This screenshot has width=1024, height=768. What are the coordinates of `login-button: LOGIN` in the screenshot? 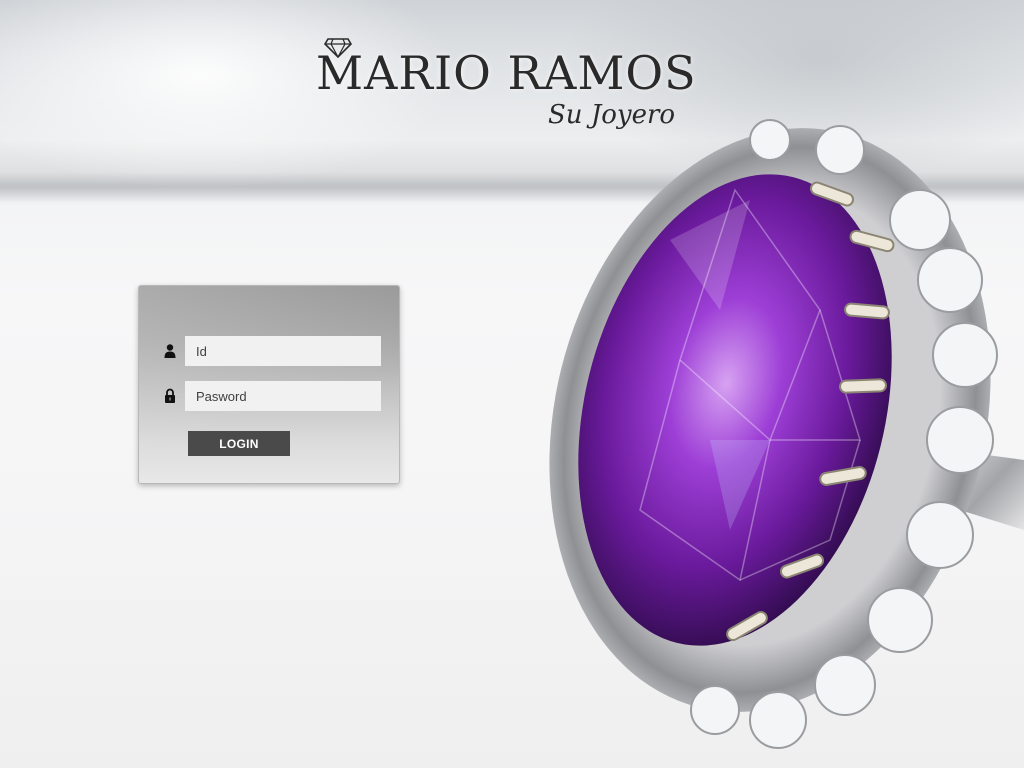 It's located at (239, 443).